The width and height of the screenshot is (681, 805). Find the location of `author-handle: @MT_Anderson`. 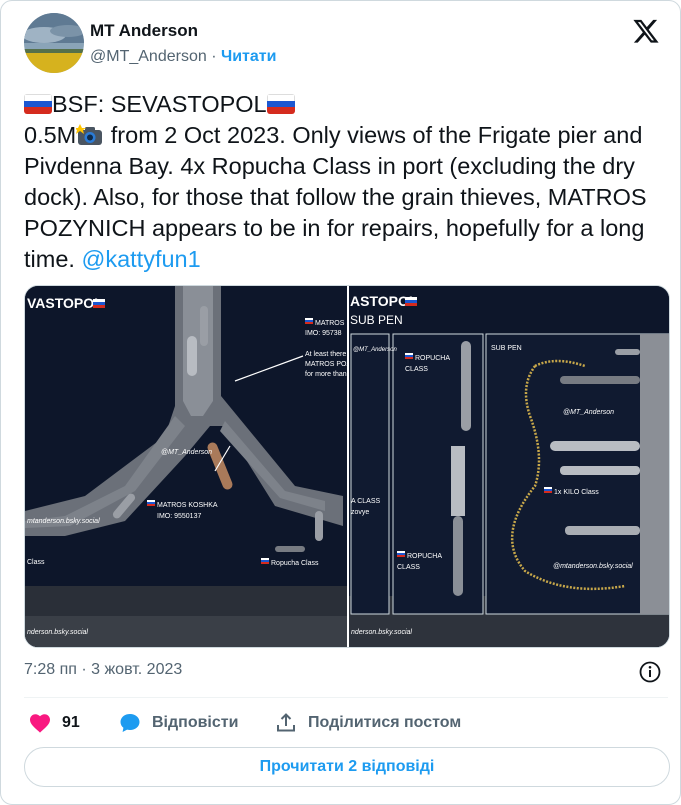

author-handle: @MT_Anderson is located at coordinates (148, 56).